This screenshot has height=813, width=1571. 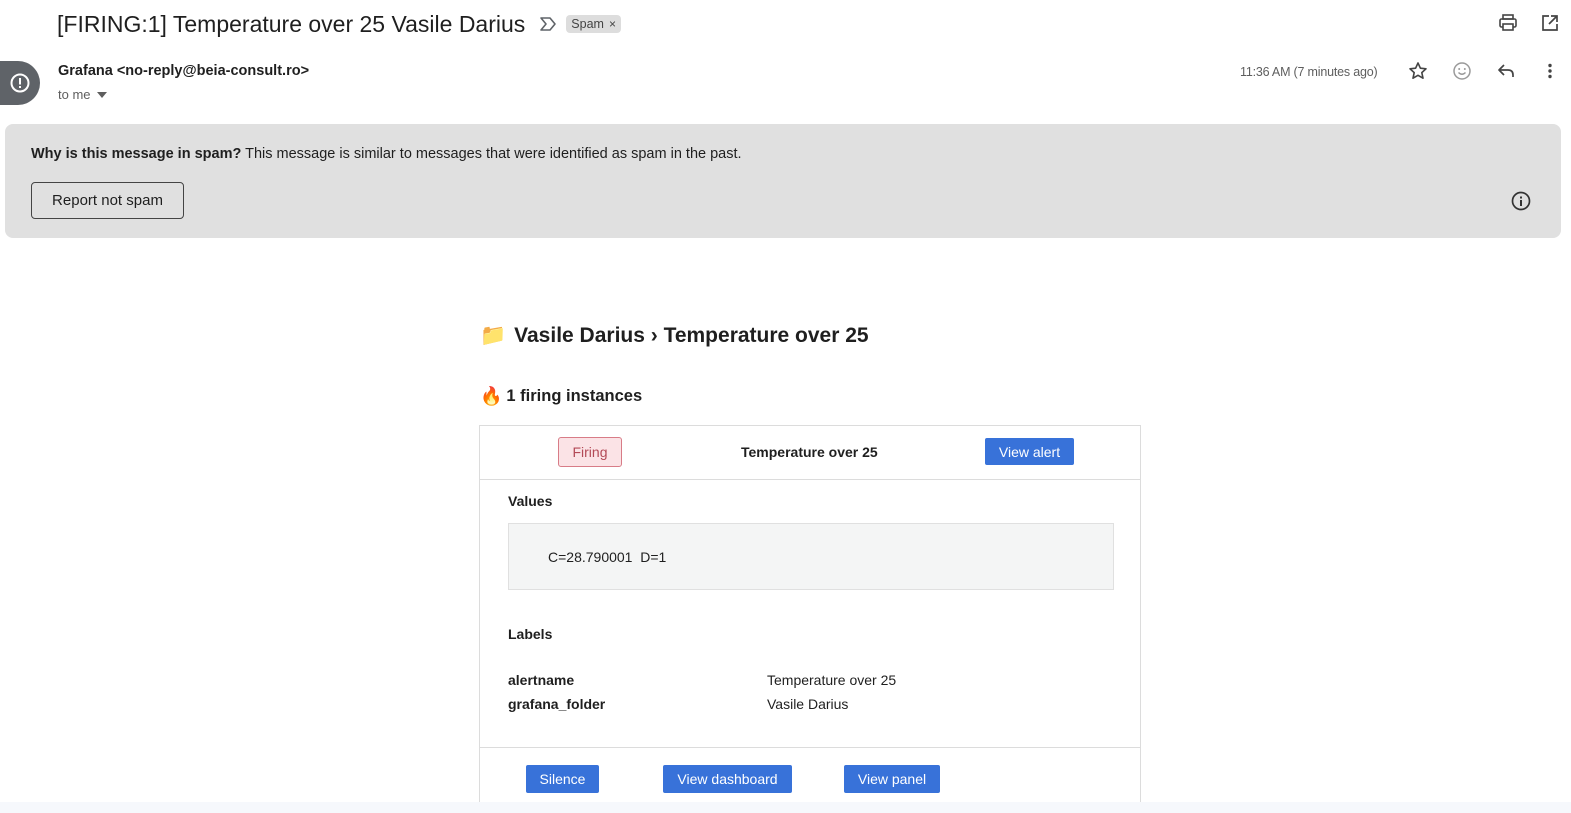 I want to click on top-actions, so click(x=1529, y=23).